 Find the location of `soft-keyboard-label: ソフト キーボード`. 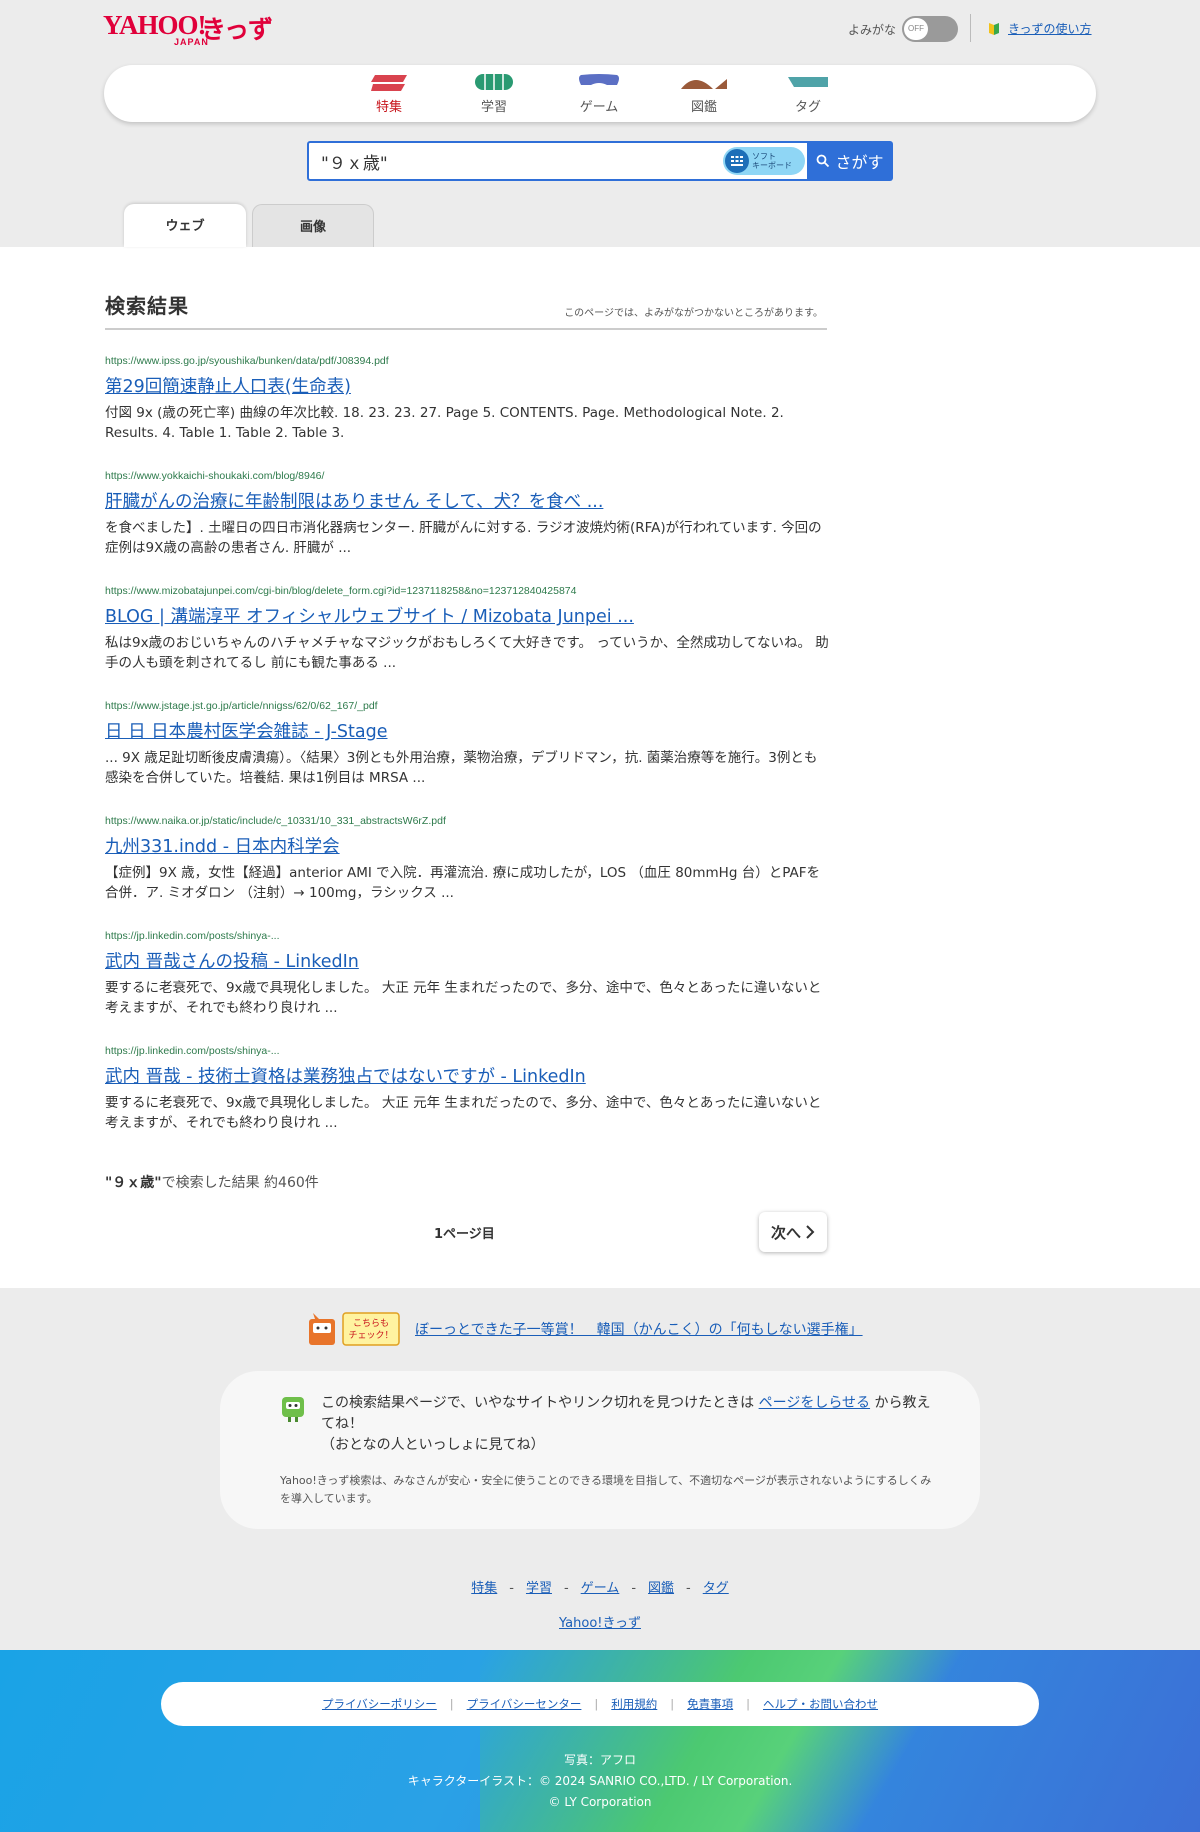

soft-keyboard-label: ソフト キーボード is located at coordinates (772, 161).